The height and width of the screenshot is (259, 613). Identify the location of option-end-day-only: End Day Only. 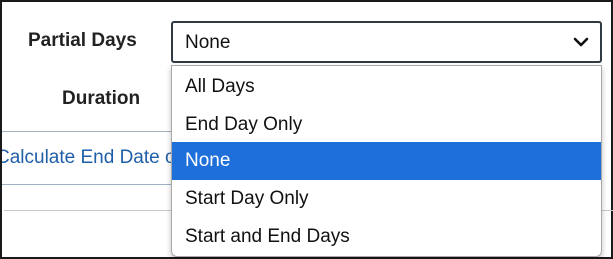
(386, 125).